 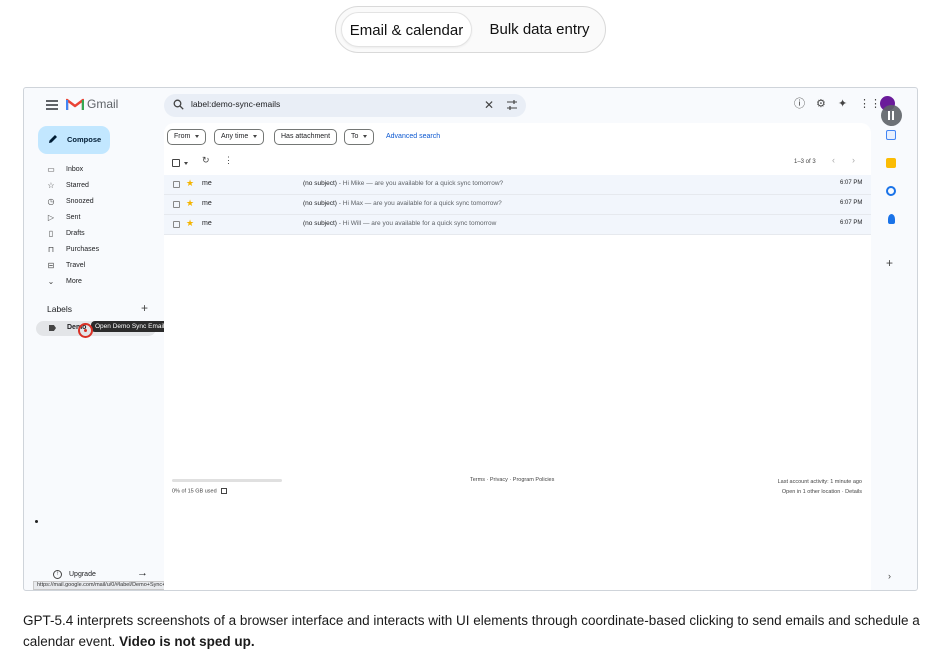 I want to click on last-activity-text: Last account activity: 1 minute ago, so click(x=819, y=482).